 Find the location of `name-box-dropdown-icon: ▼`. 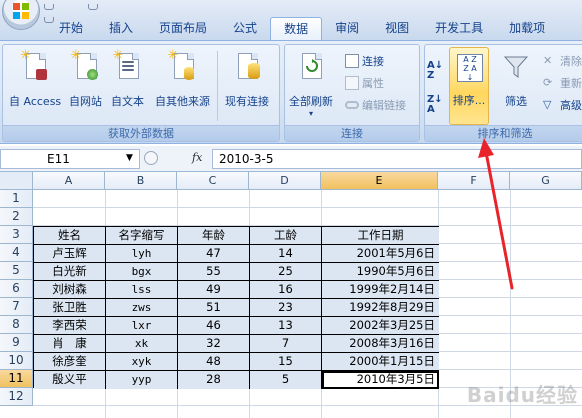

name-box-dropdown-icon: ▼ is located at coordinates (129, 158).